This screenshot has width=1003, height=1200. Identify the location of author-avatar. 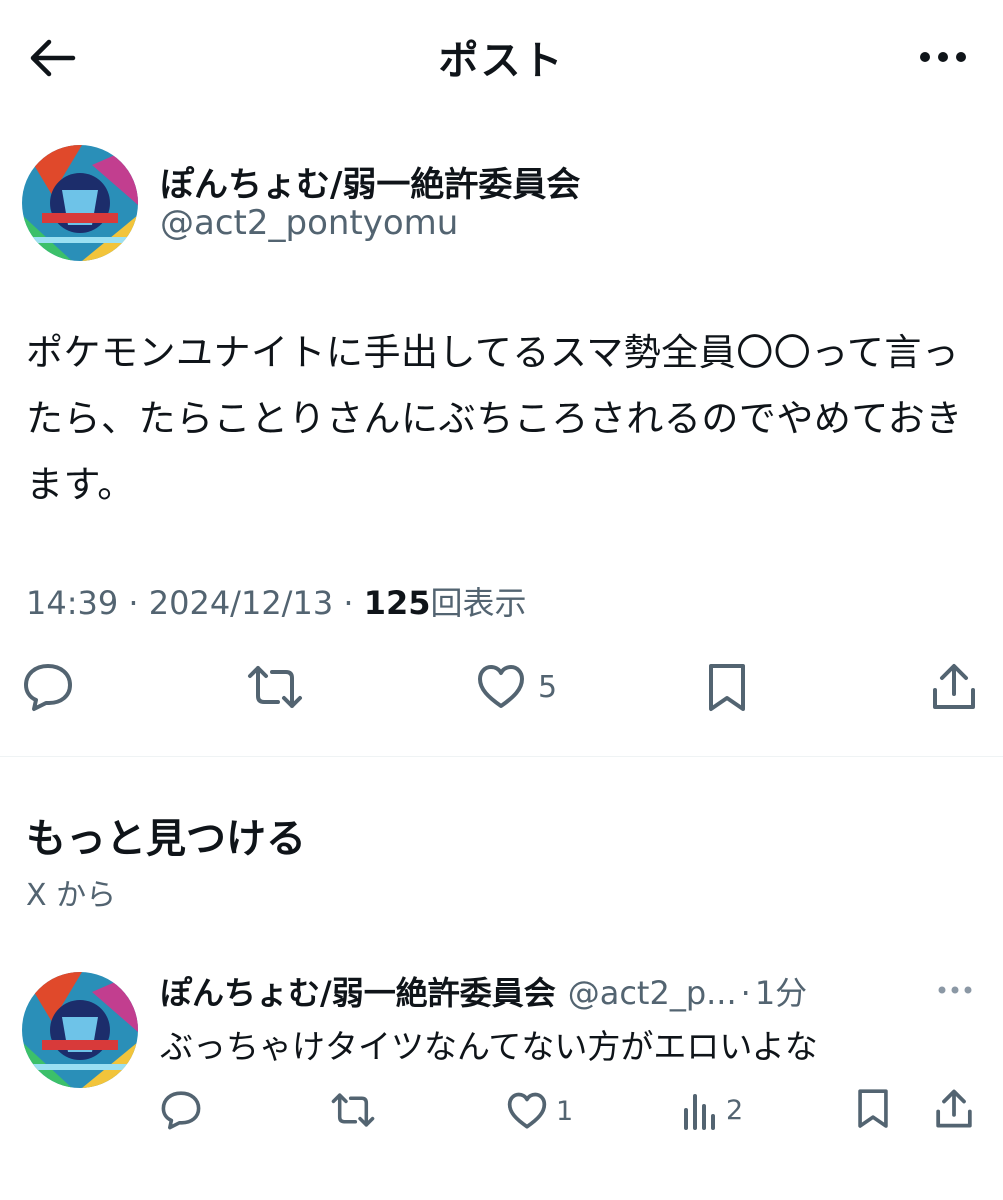
(80, 203).